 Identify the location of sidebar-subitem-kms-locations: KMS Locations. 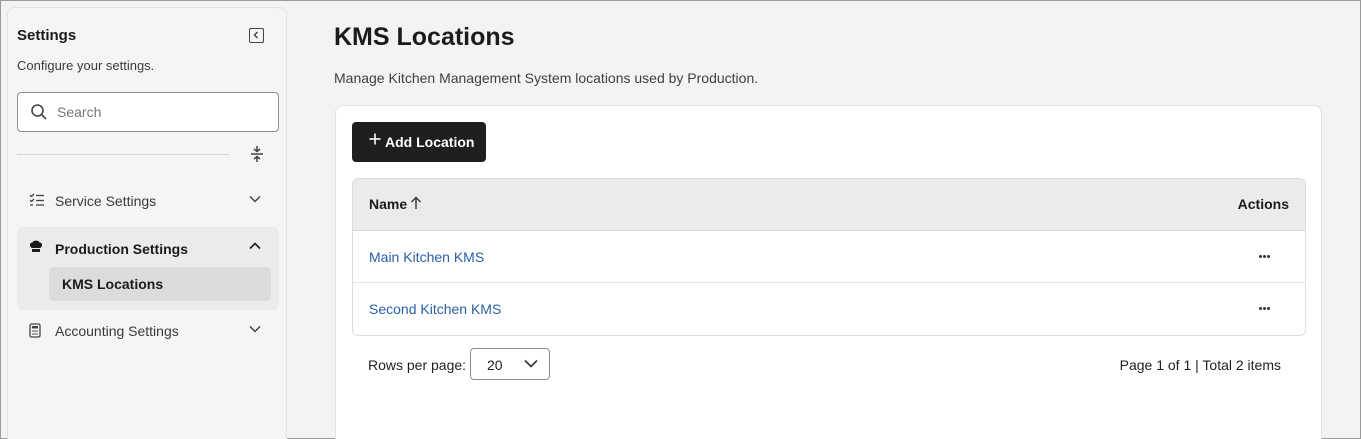
(160, 284).